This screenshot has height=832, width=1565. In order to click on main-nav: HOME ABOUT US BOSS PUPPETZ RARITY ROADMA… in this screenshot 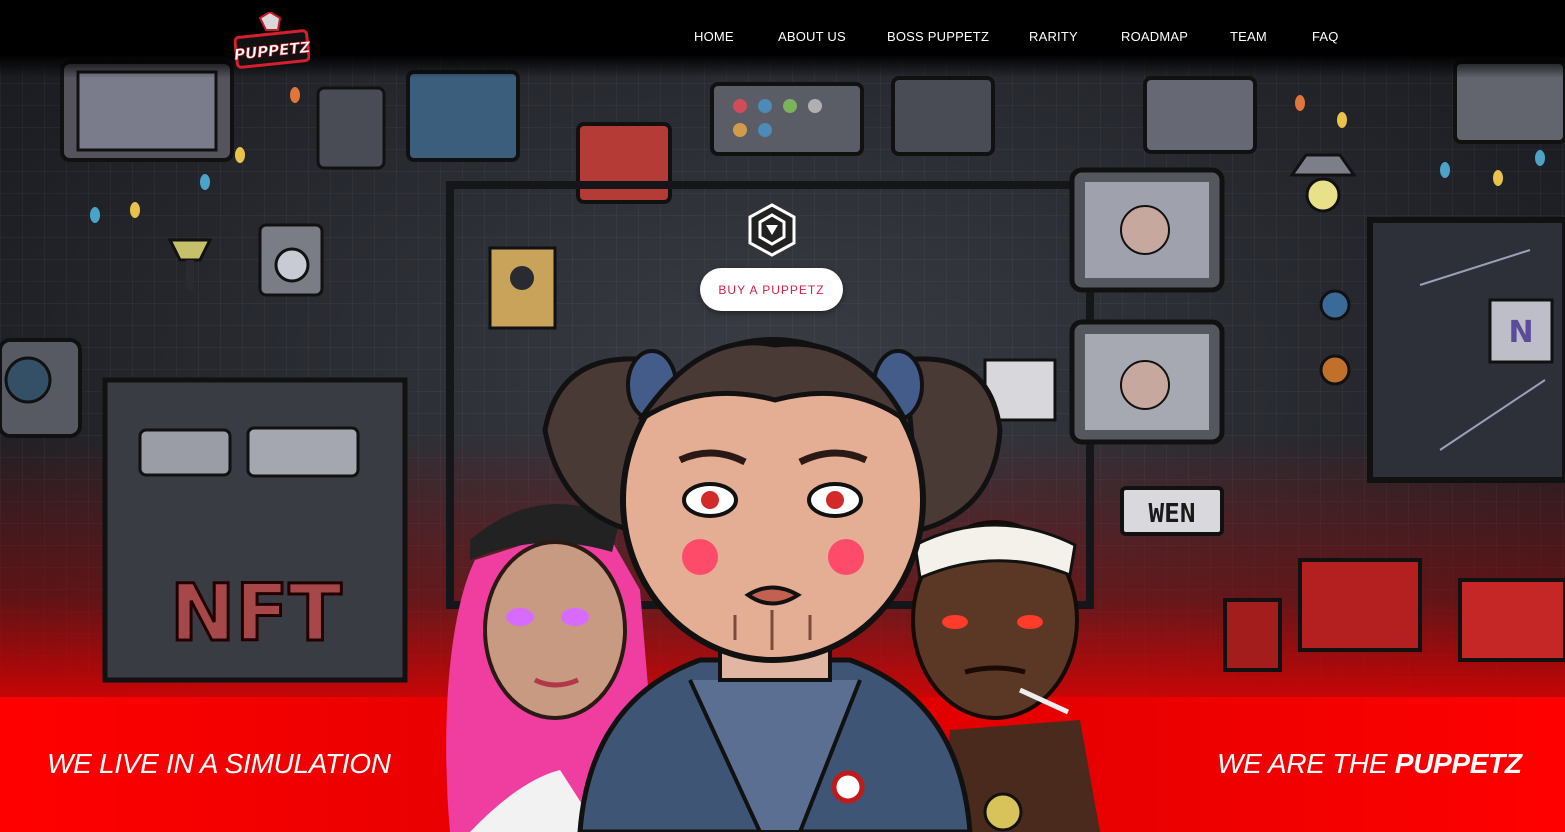, I will do `click(782, 39)`.